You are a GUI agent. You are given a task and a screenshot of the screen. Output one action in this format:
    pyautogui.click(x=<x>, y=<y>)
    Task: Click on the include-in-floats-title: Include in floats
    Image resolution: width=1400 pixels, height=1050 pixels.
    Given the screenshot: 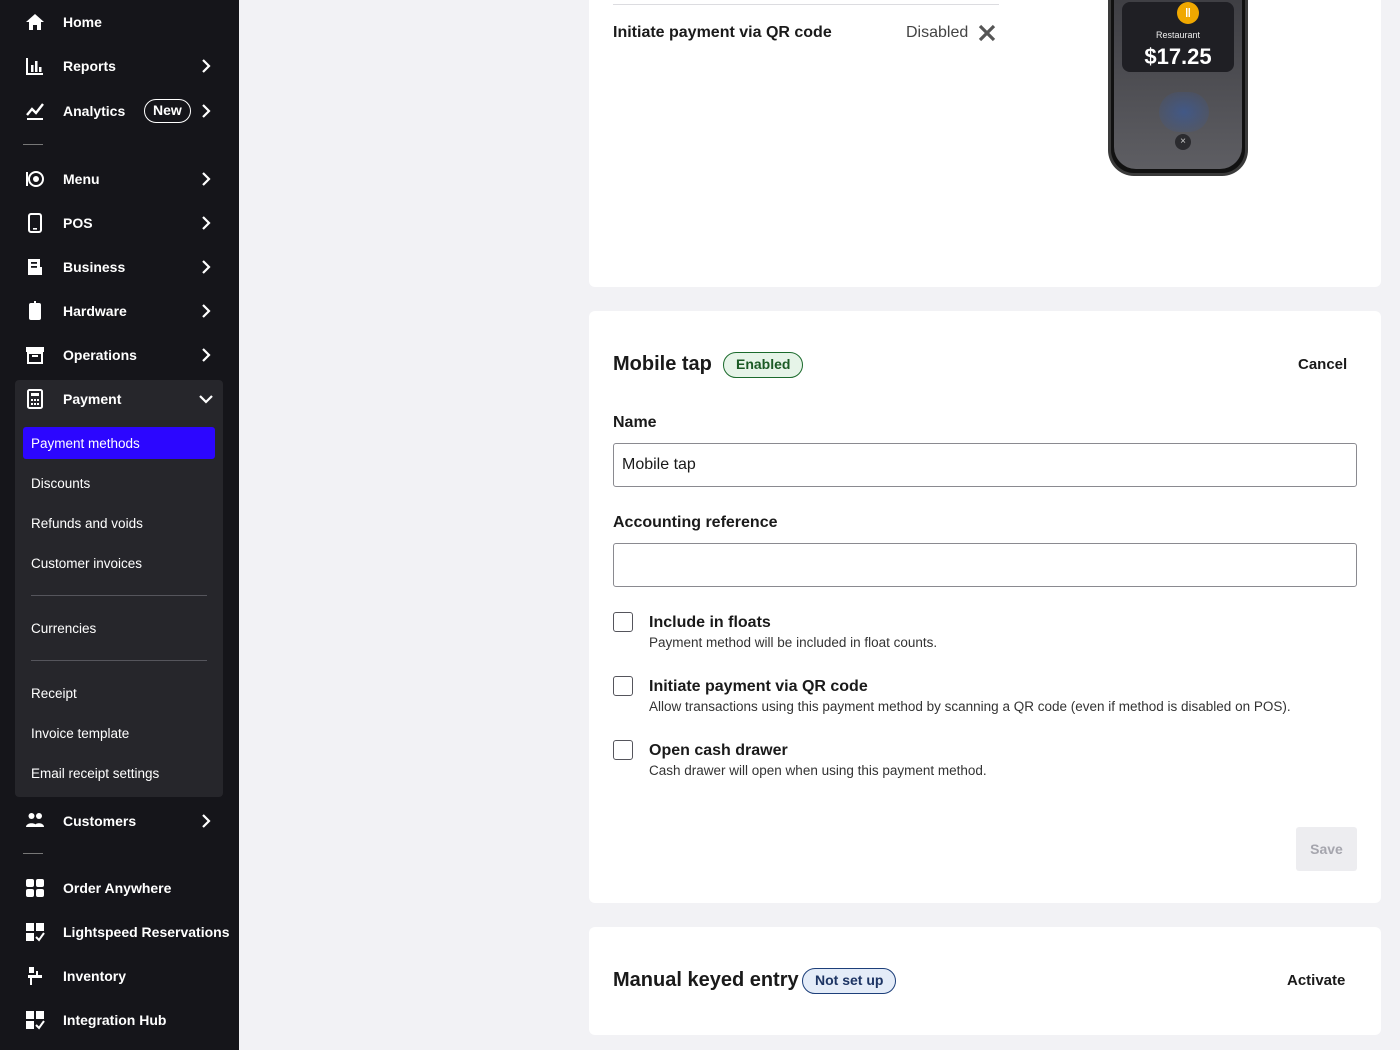 What is the action you would take?
    pyautogui.click(x=710, y=622)
    